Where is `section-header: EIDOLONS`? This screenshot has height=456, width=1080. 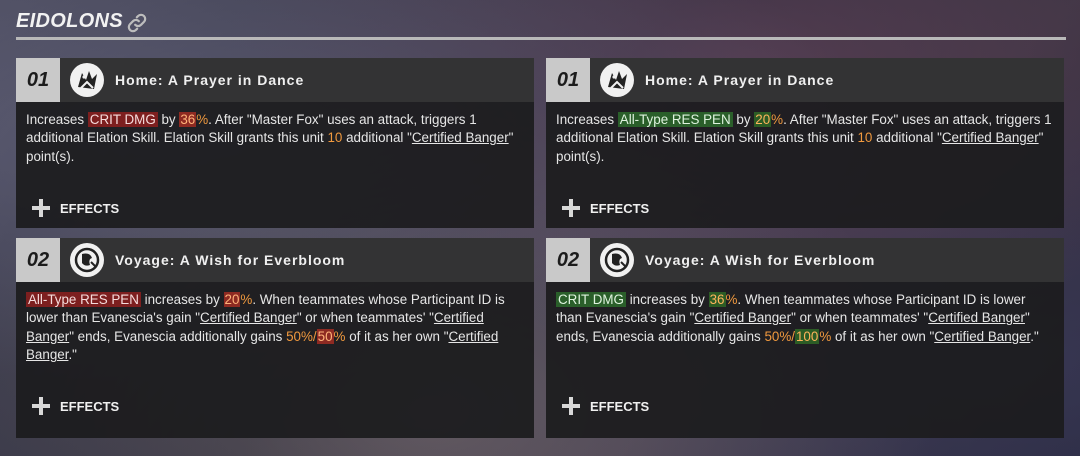 section-header: EIDOLONS is located at coordinates (541, 24).